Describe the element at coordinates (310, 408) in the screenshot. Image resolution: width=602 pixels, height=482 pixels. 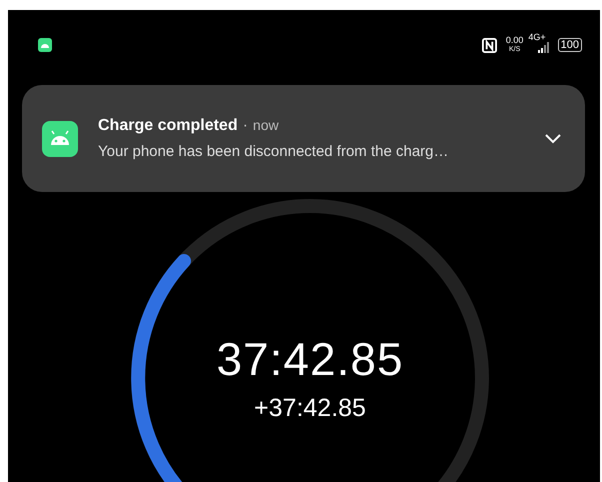
I see `lap-time: +37:42.85` at that location.